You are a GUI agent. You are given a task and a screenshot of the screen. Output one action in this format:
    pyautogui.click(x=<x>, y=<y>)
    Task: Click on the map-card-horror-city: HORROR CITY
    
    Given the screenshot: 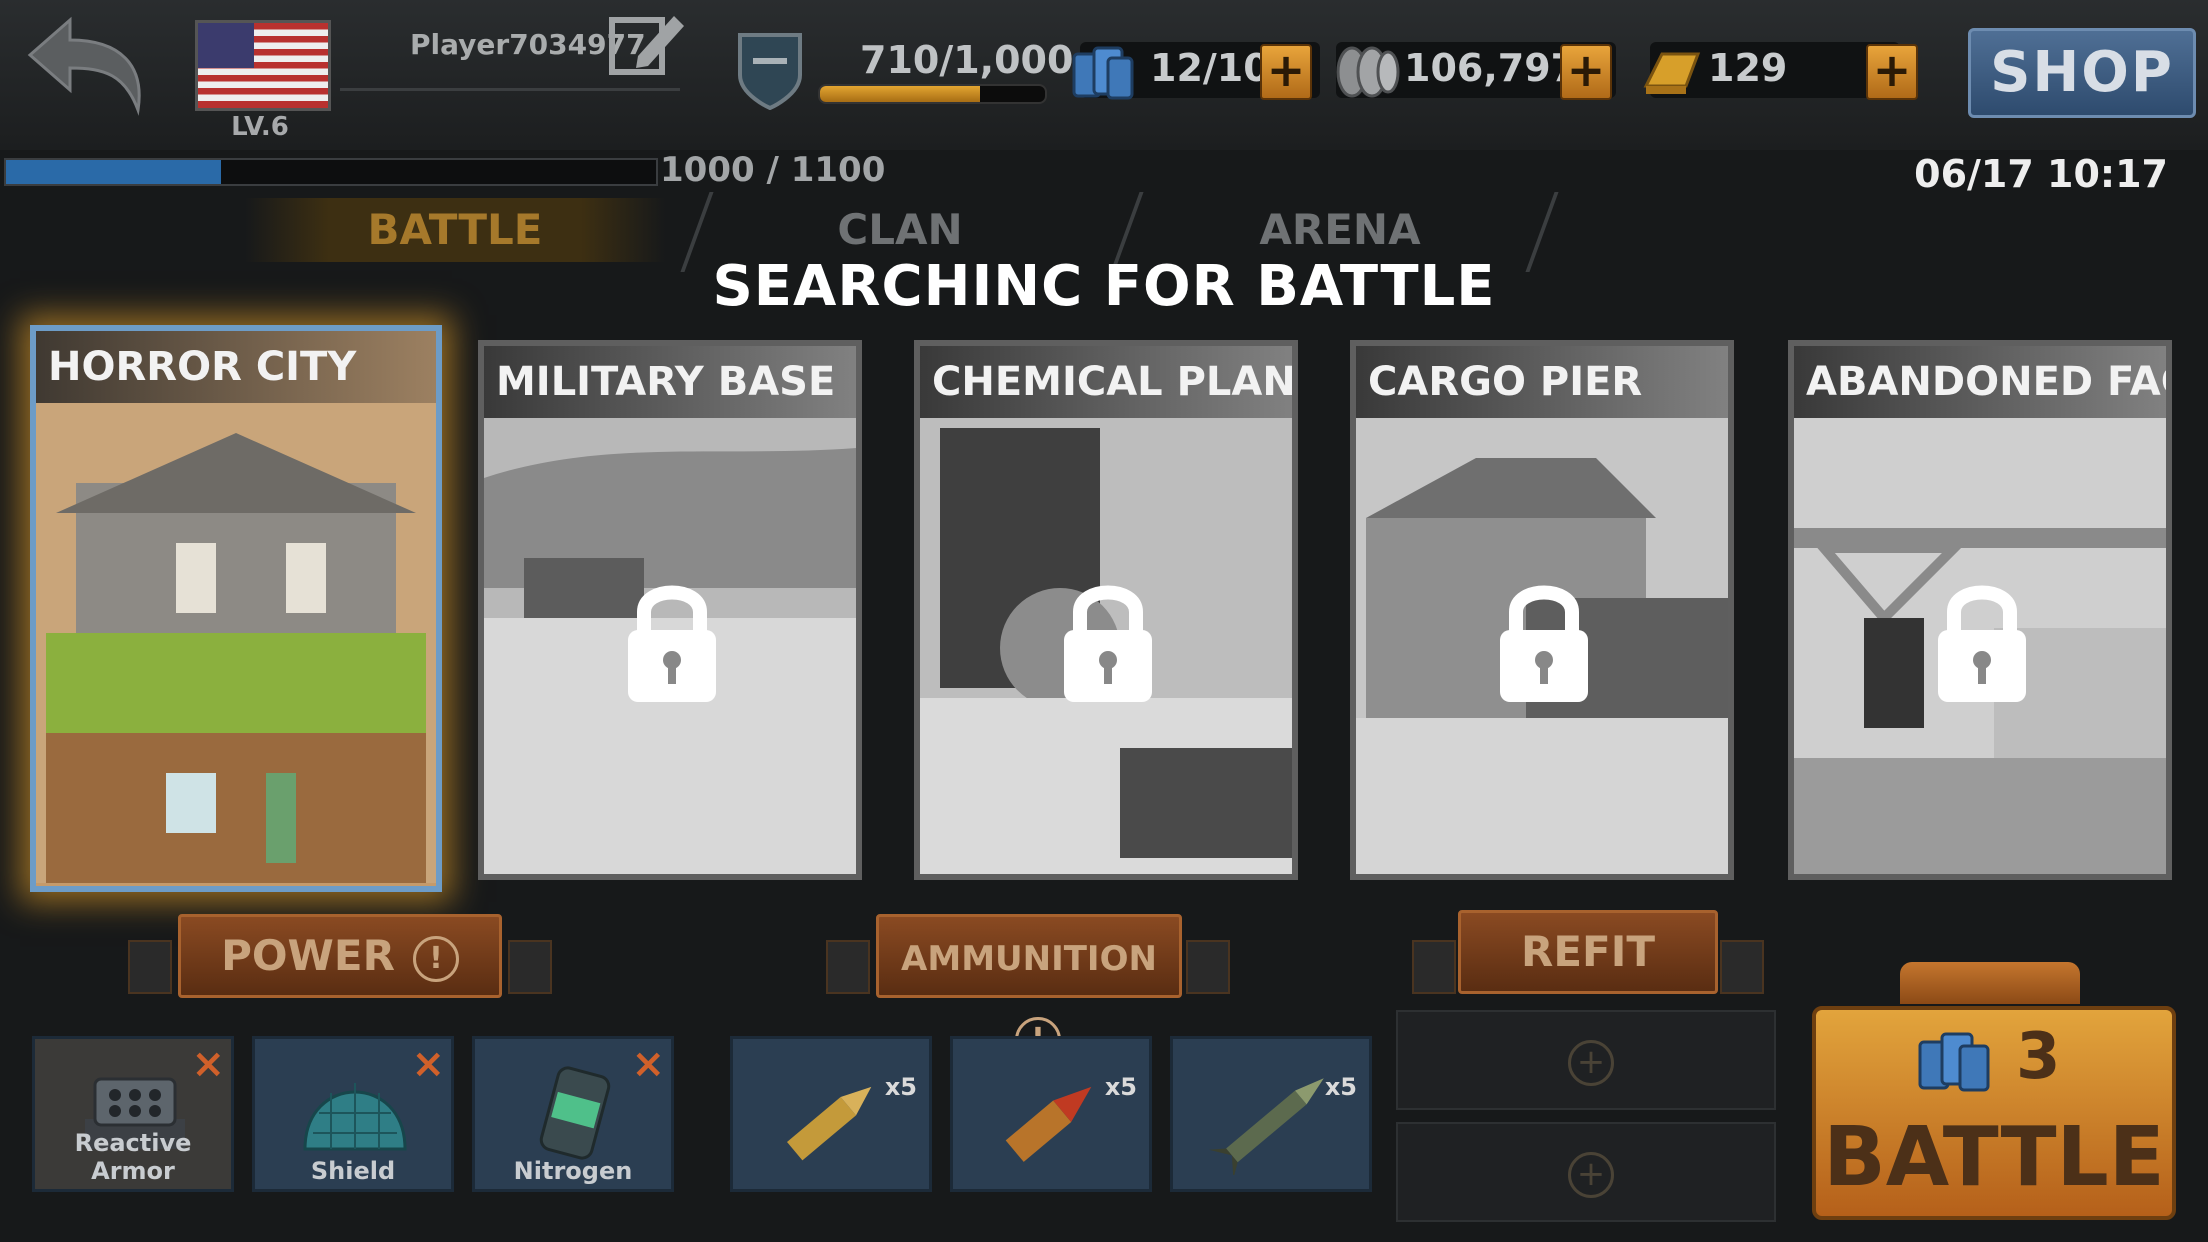 What is the action you would take?
    pyautogui.click(x=236, y=608)
    